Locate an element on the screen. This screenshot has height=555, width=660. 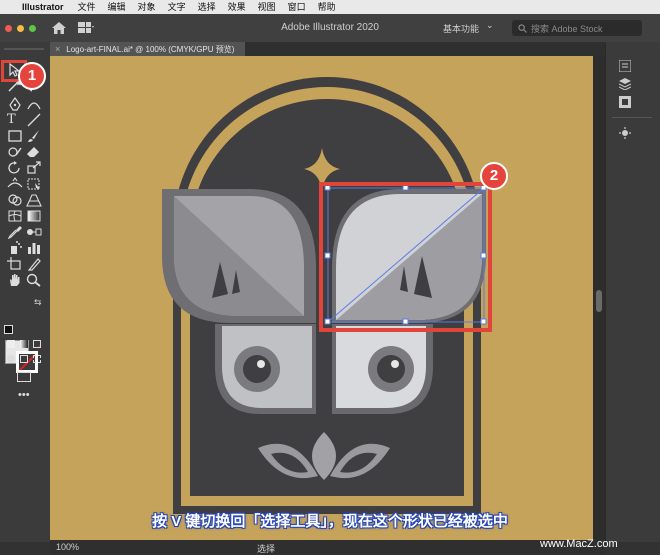
free-transform-tool-icon is located at coordinates (34, 184).